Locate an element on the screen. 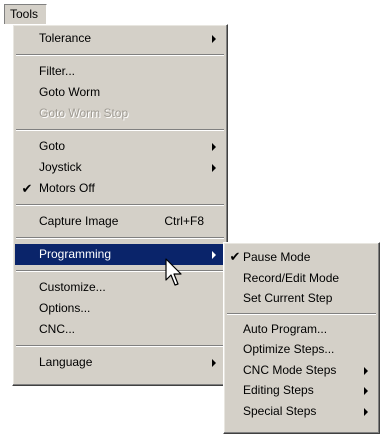 This screenshot has width=382, height=437. menu-tools: Tools is located at coordinates (25, 14).